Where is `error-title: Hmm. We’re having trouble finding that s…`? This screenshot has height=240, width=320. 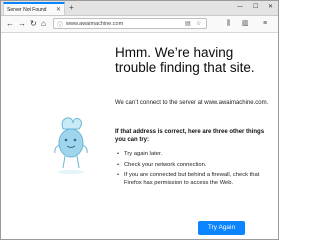 error-title: Hmm. We’re having trouble finding that s… is located at coordinates (185, 60).